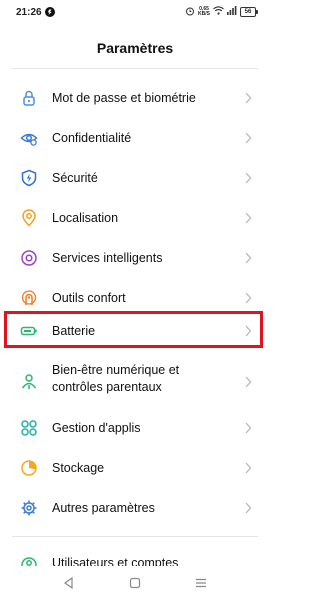  I want to click on recents-icon, so click(201, 583).